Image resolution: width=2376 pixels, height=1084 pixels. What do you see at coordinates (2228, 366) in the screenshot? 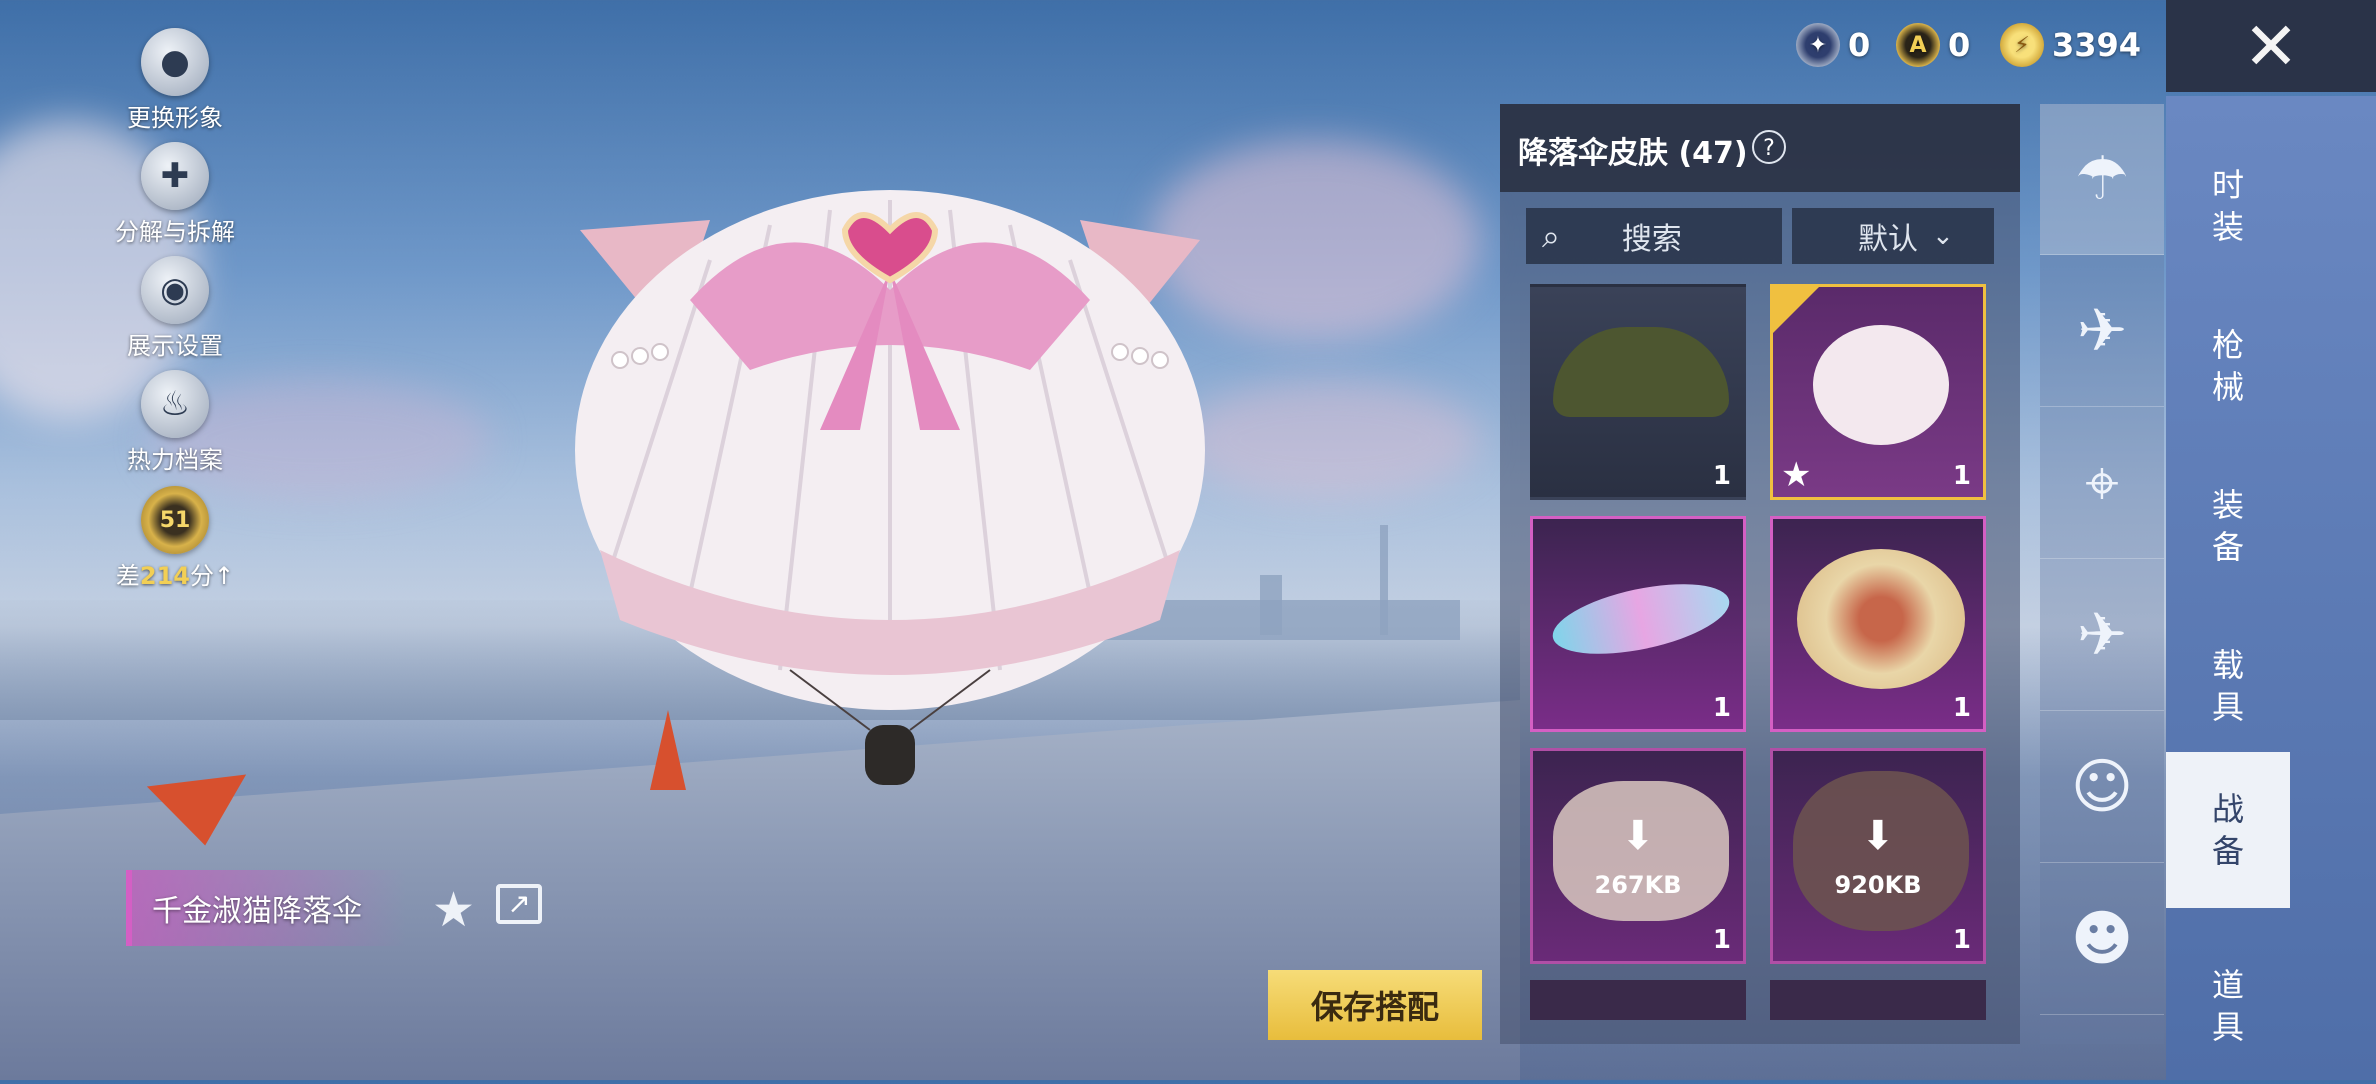
I see `tab-weapons: 枪 械` at bounding box center [2228, 366].